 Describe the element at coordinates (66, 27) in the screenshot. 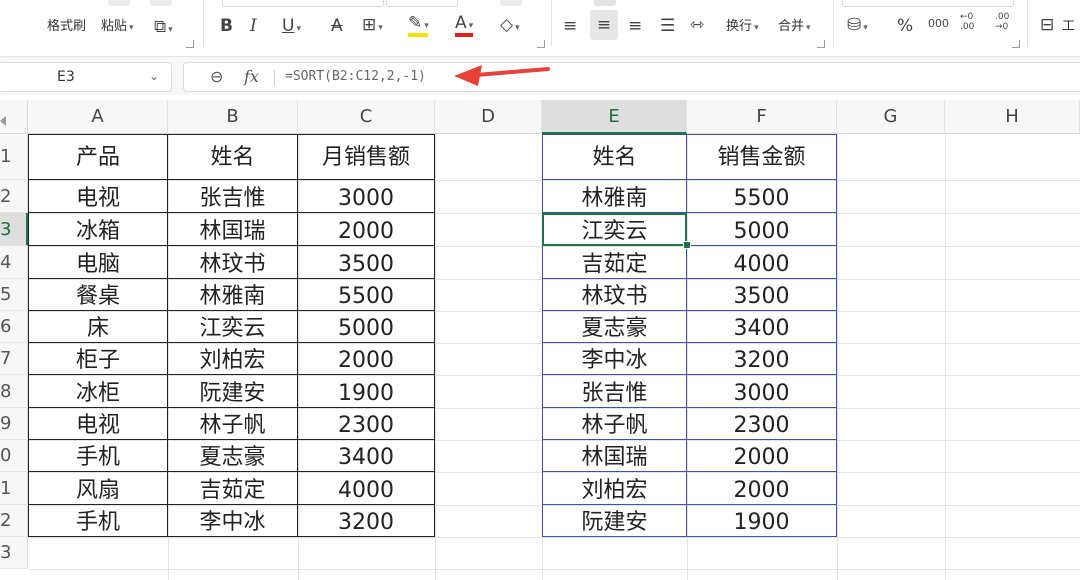

I see `format-painter-button: 格式刷` at that location.